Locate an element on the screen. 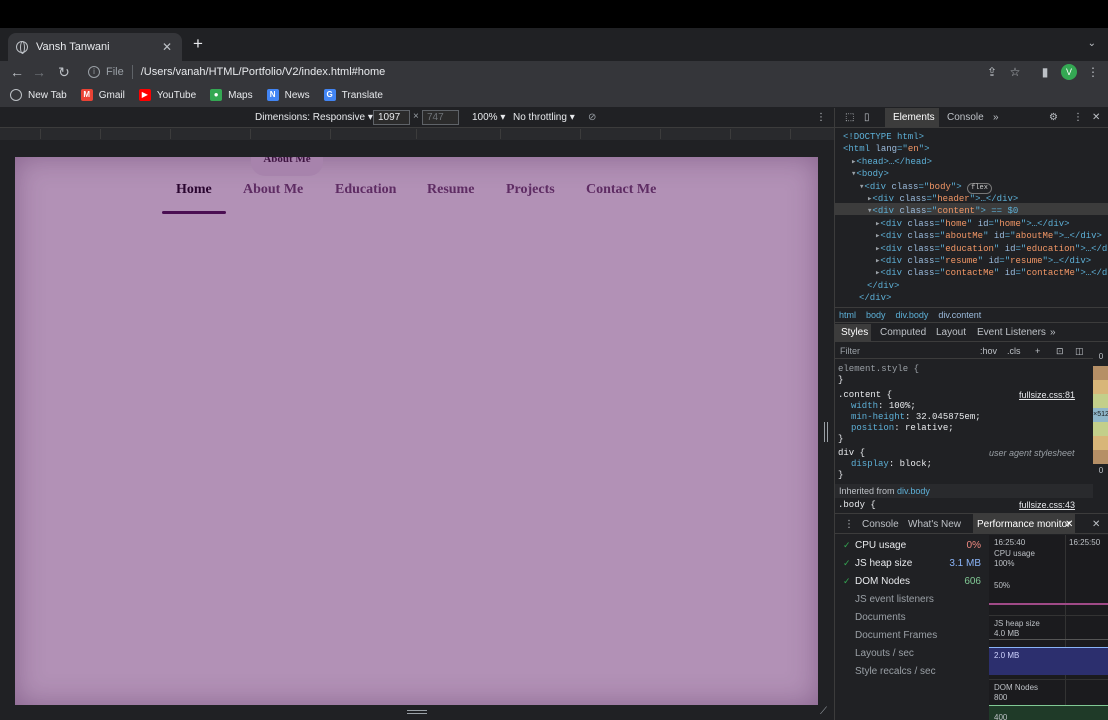 This screenshot has width=1108, height=720. inspect-element-icon: ⬚ is located at coordinates (849, 117).